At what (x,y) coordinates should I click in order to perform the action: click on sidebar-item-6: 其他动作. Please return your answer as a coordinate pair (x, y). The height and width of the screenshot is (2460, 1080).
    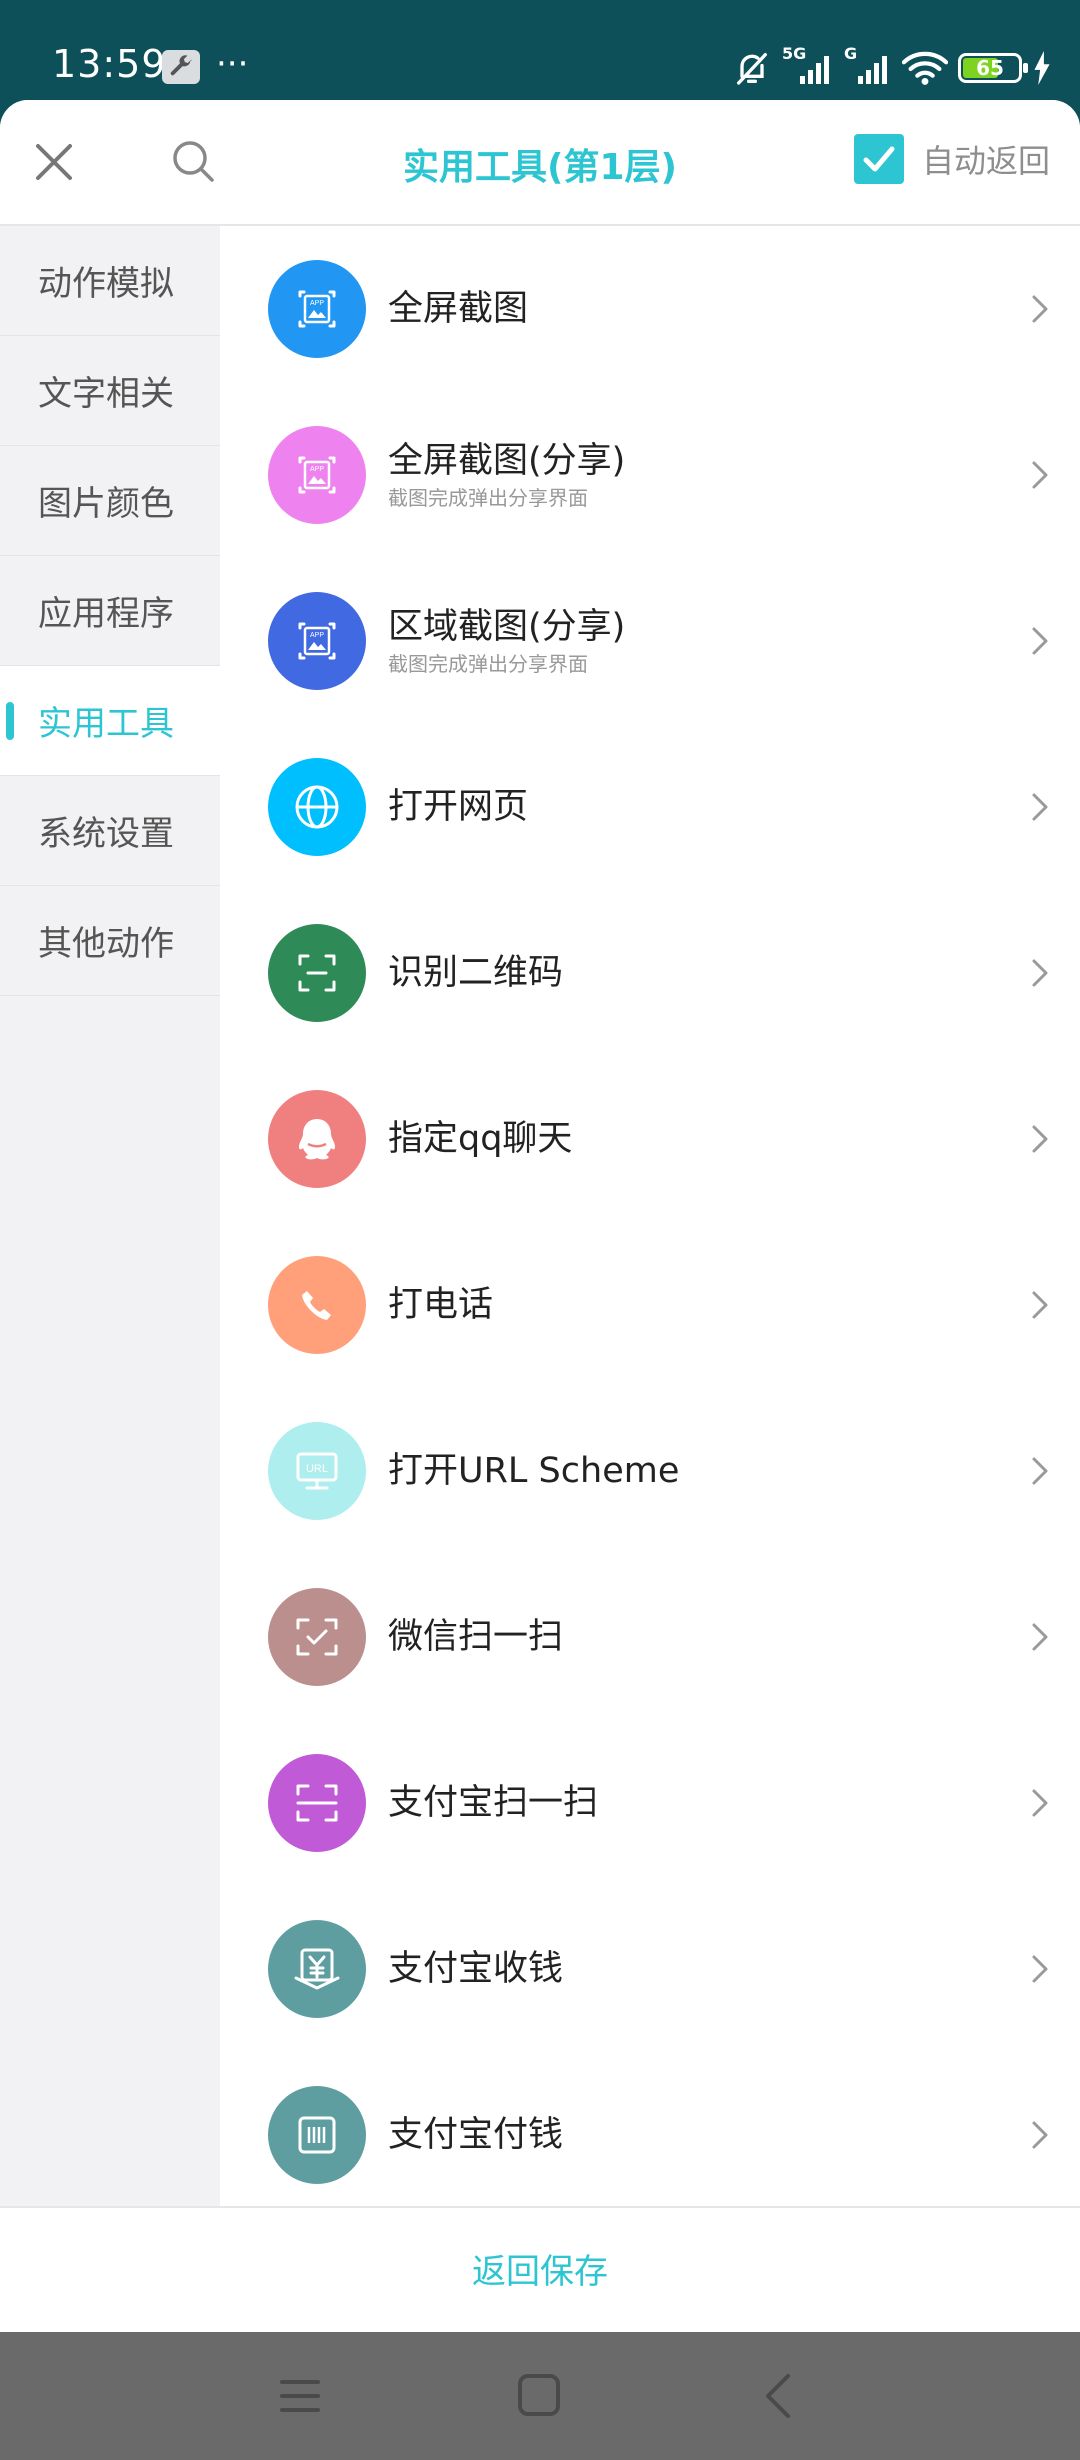
    Looking at the image, I should click on (110, 941).